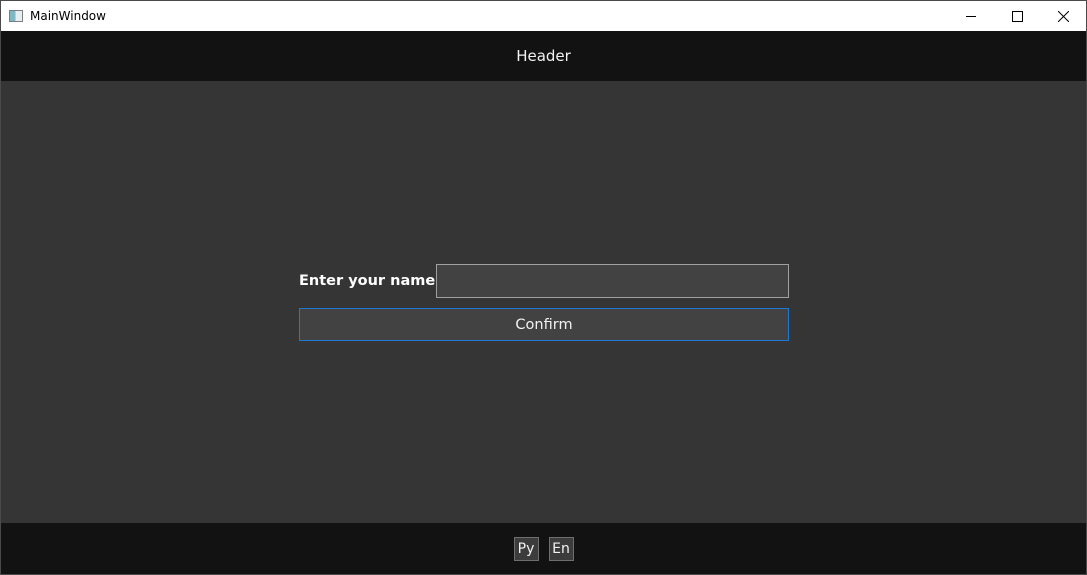 The height and width of the screenshot is (575, 1087). I want to click on app-icon, so click(16, 16).